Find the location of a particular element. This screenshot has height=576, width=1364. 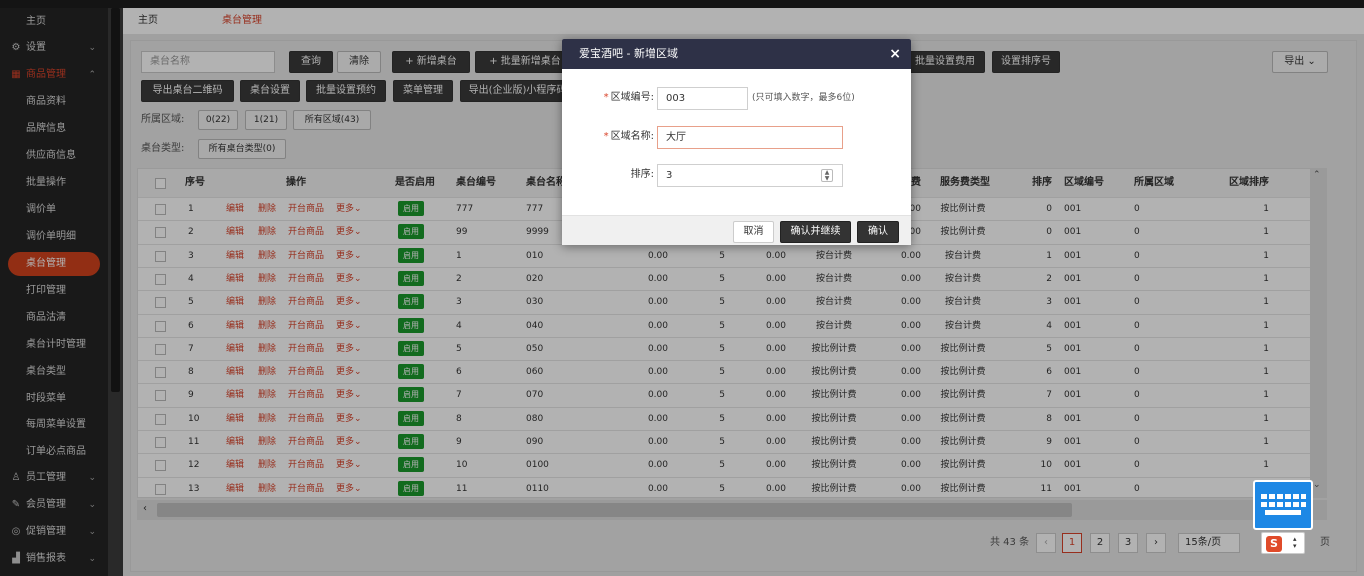

area-name-input: 大厅 is located at coordinates (750, 137).